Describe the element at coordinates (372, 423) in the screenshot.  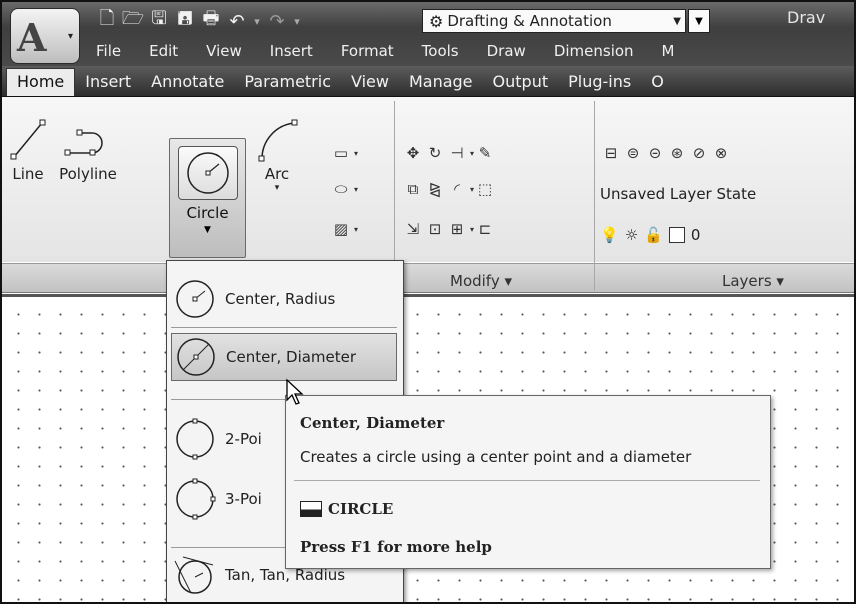
I see `tooltip-title: Center, Diameter` at that location.